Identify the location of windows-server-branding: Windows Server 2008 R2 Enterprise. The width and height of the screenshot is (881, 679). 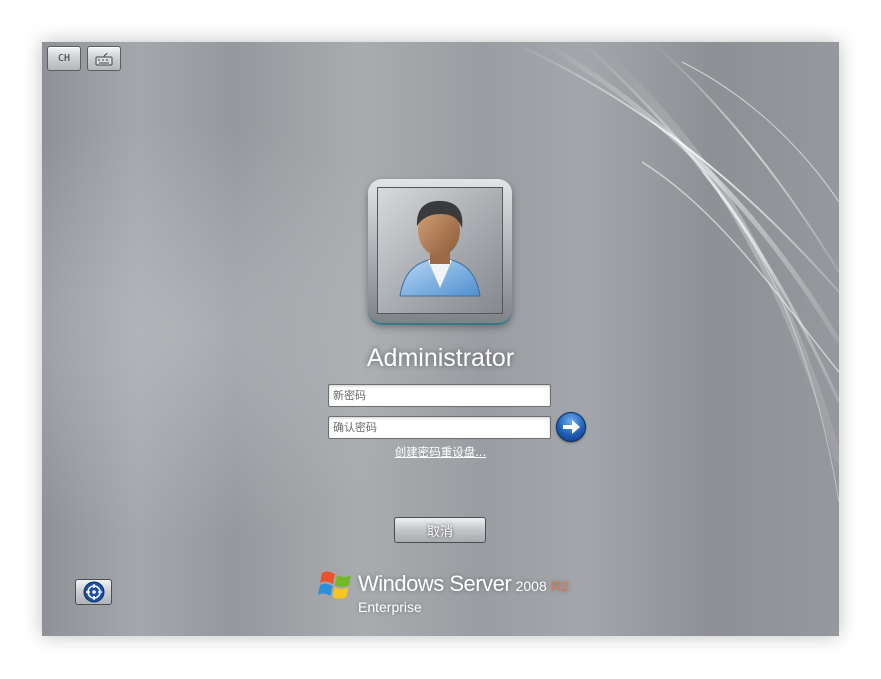
(448, 592).